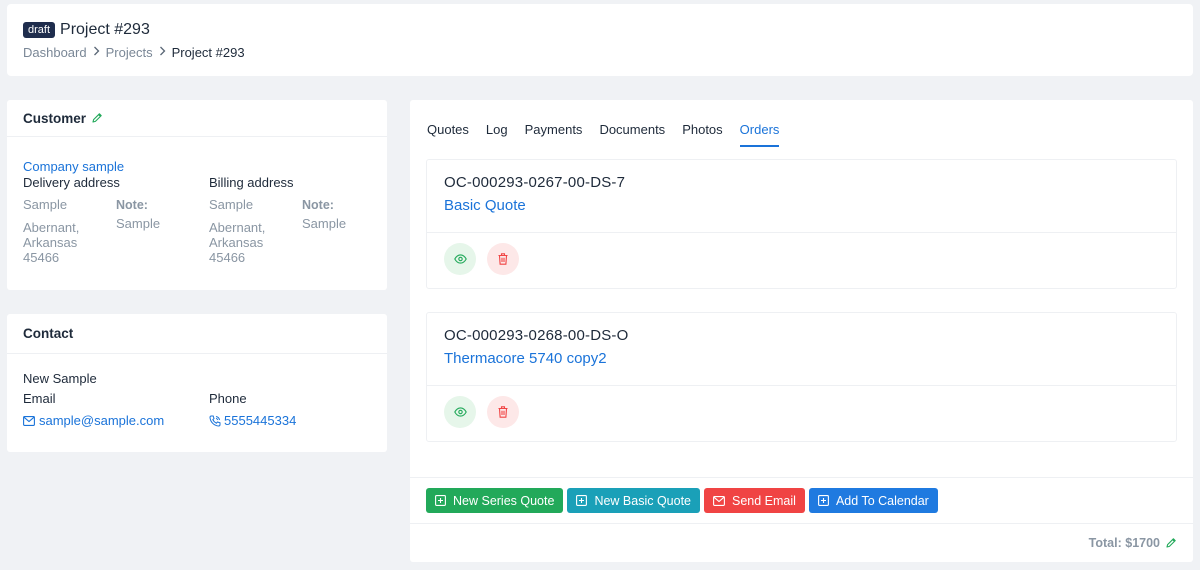 The width and height of the screenshot is (1200, 570). What do you see at coordinates (39, 30) in the screenshot?
I see `status-badge: draft` at bounding box center [39, 30].